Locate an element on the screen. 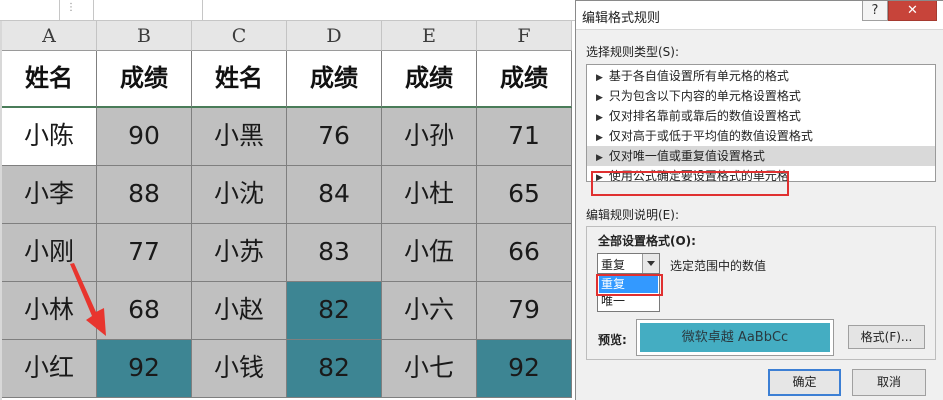  table-cell: 84 is located at coordinates (334, 195).